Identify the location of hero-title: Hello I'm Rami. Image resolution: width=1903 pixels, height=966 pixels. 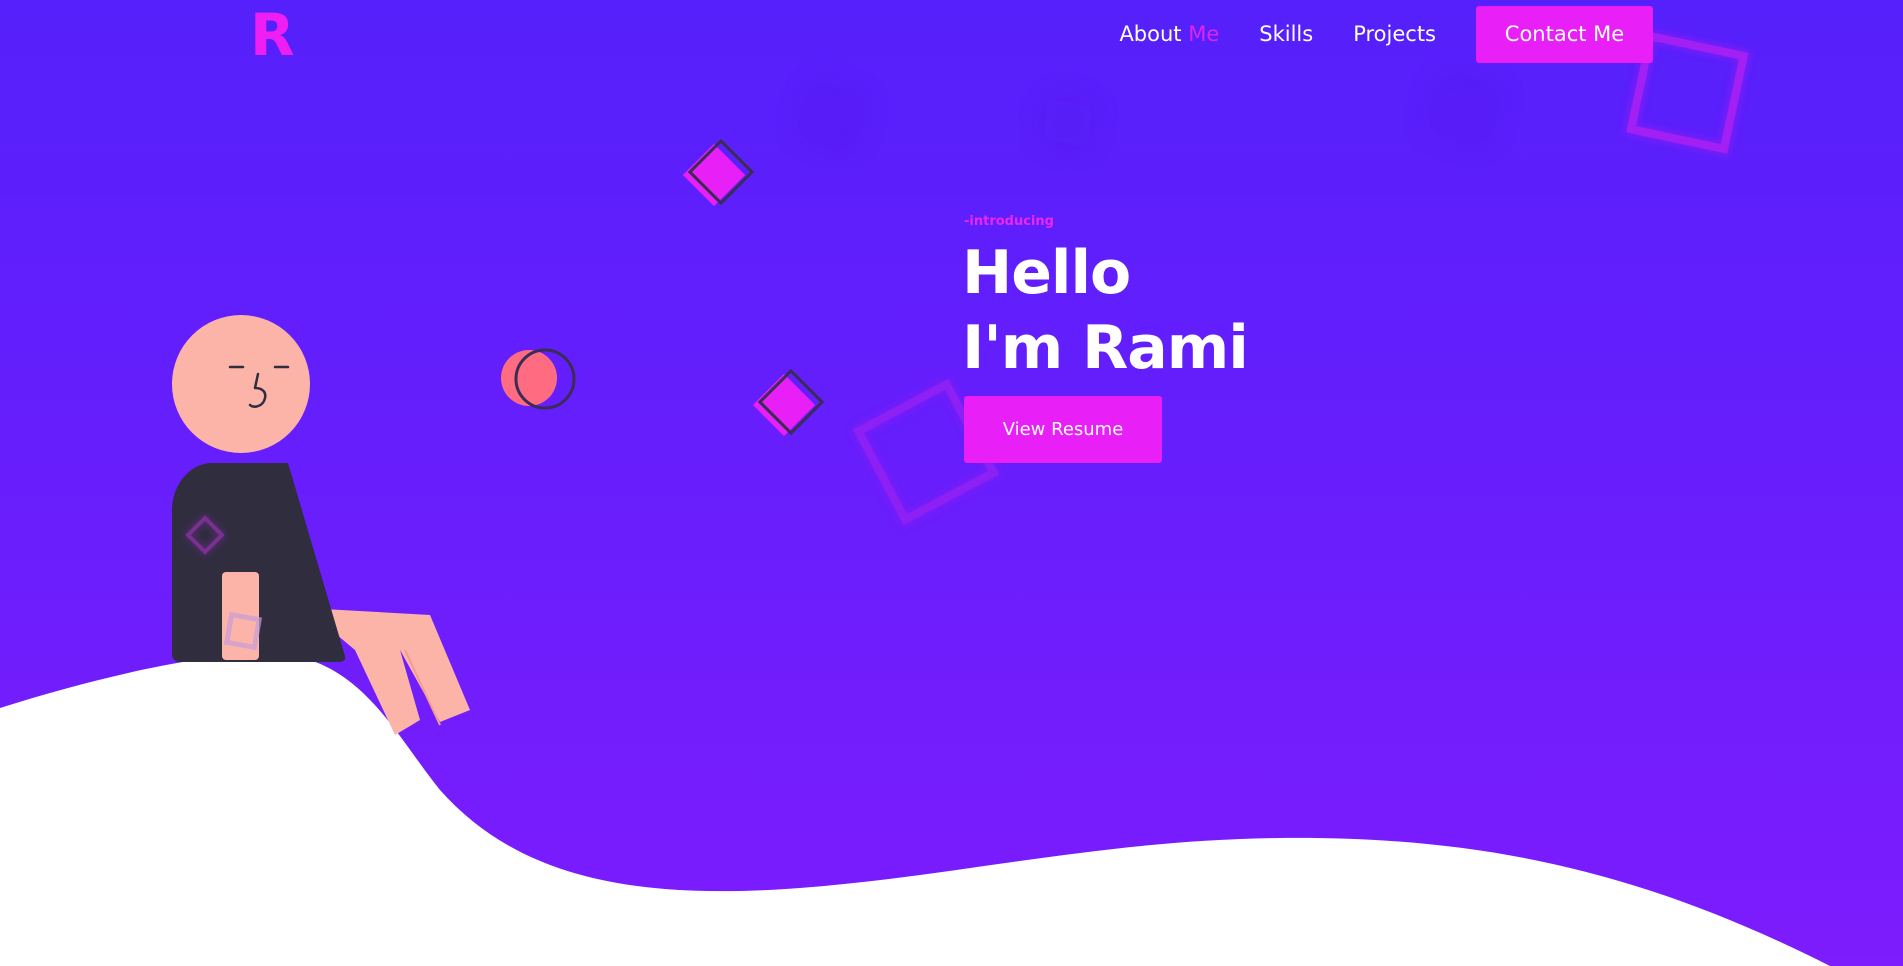
(1105, 311).